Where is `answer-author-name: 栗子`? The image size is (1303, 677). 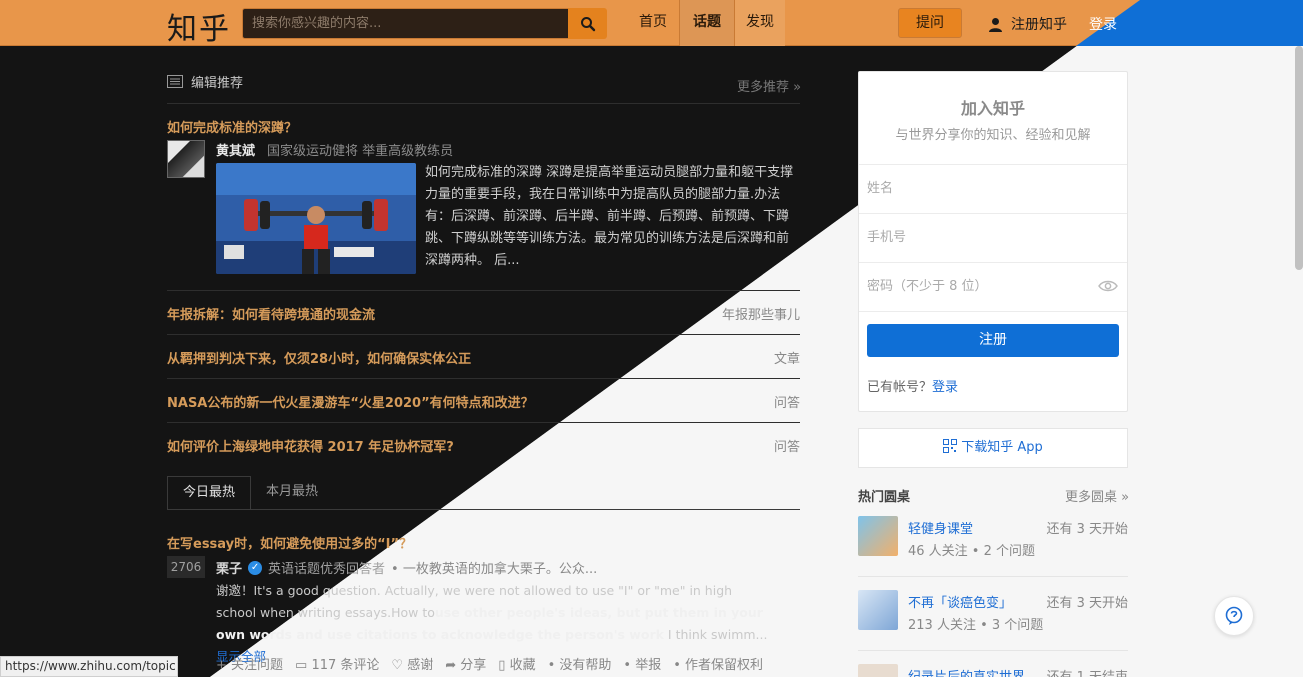 answer-author-name: 栗子 is located at coordinates (229, 567).